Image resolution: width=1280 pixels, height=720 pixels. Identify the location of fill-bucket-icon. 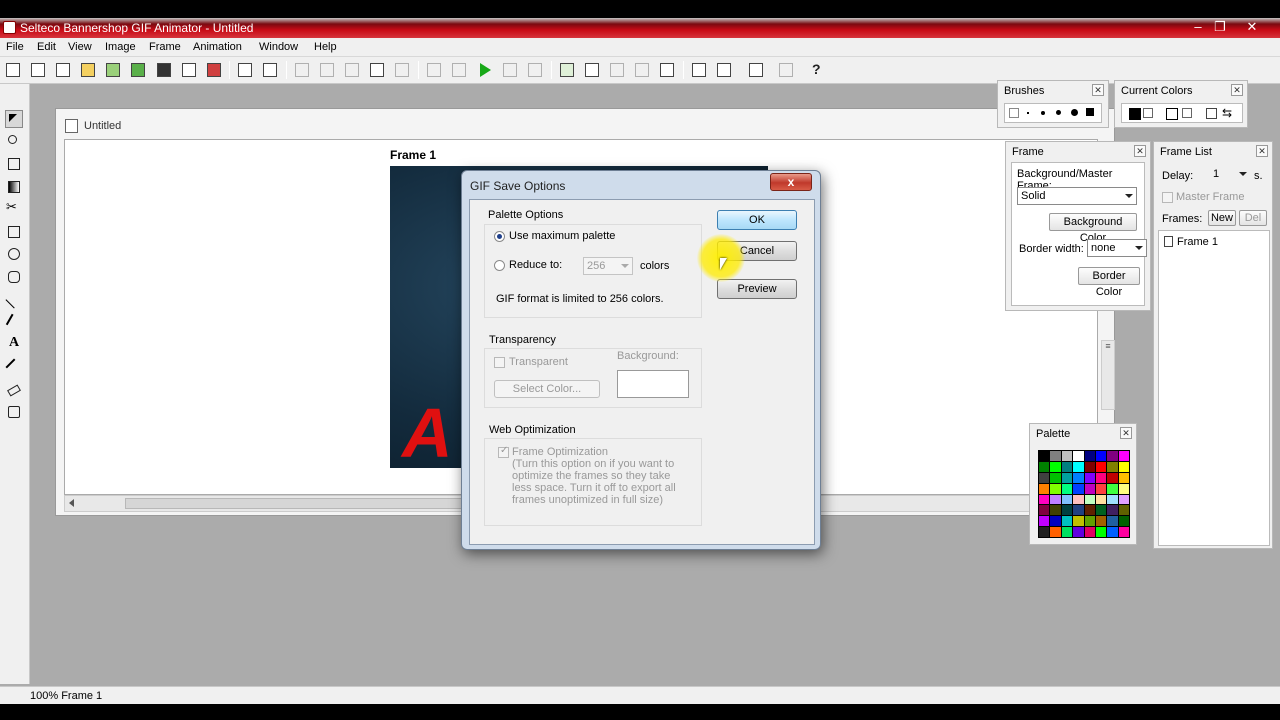
(14, 412).